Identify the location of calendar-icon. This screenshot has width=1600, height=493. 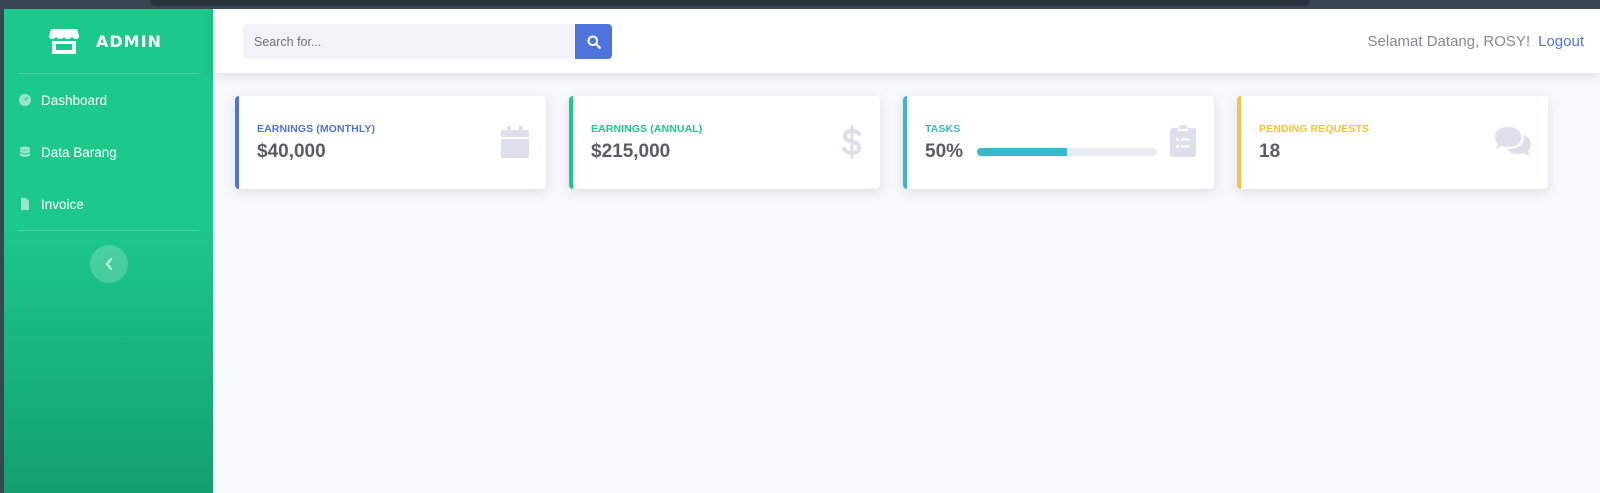
(515, 142).